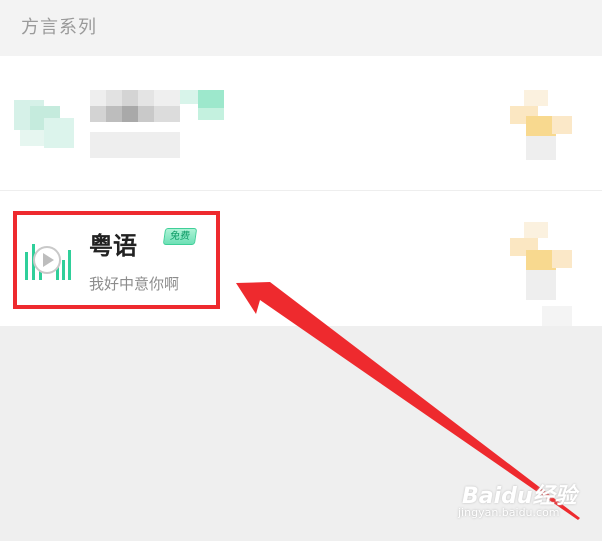 The height and width of the screenshot is (541, 602). What do you see at coordinates (160, 125) in the screenshot?
I see `blurred-item-title` at bounding box center [160, 125].